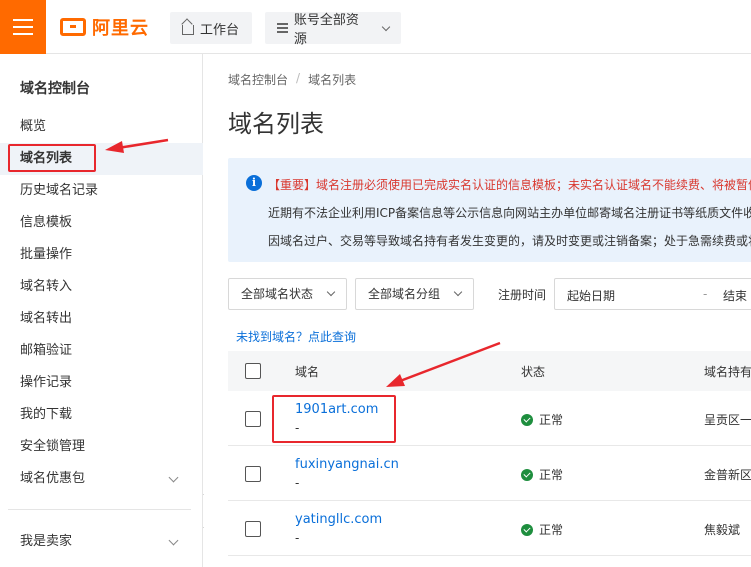 The width and height of the screenshot is (751, 567). What do you see at coordinates (489, 528) in the screenshot?
I see `table-row: yatingllc.com - 正常 焦毅斌` at bounding box center [489, 528].